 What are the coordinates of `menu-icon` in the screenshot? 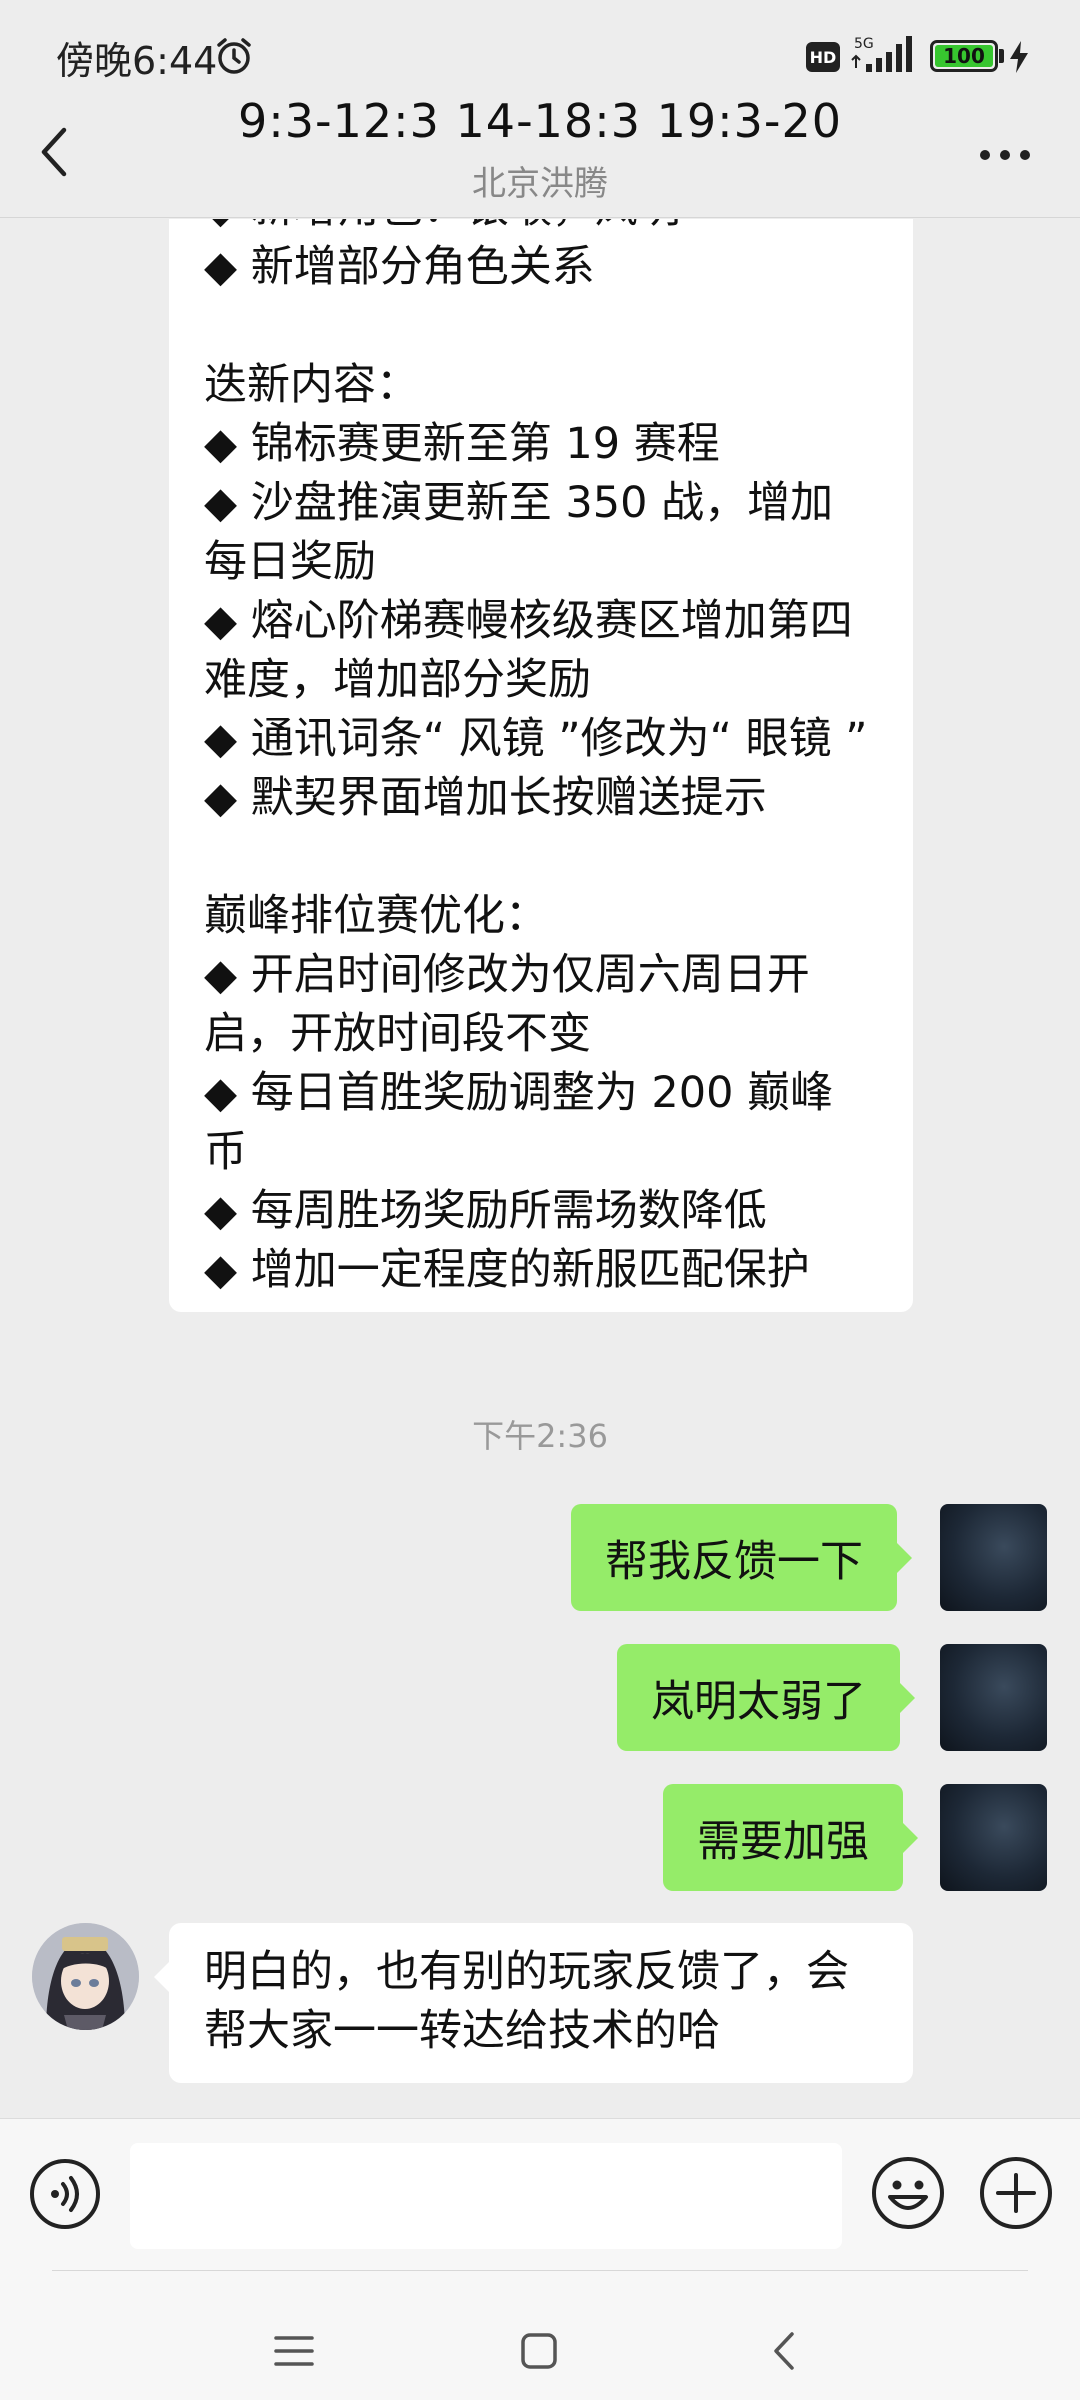 It's located at (294, 2351).